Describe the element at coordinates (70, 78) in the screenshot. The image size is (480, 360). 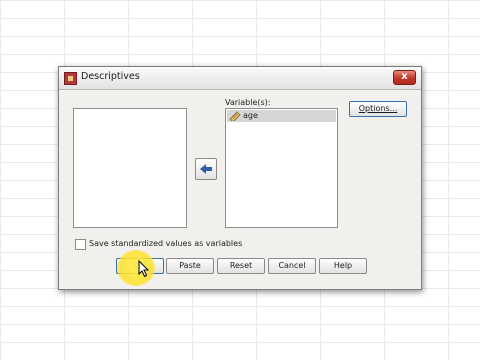
I see `app-icon` at that location.